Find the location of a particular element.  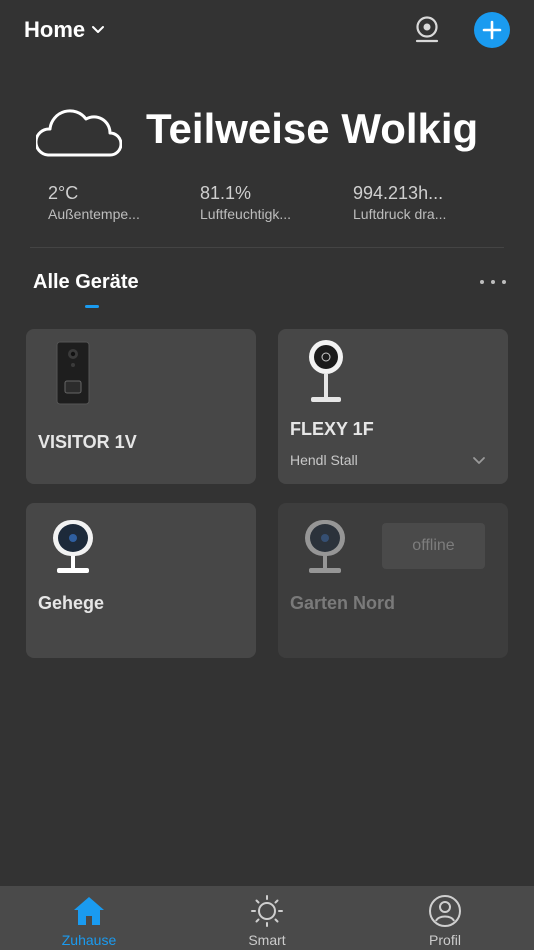

video-doorbell-icon is located at coordinates (73, 373).